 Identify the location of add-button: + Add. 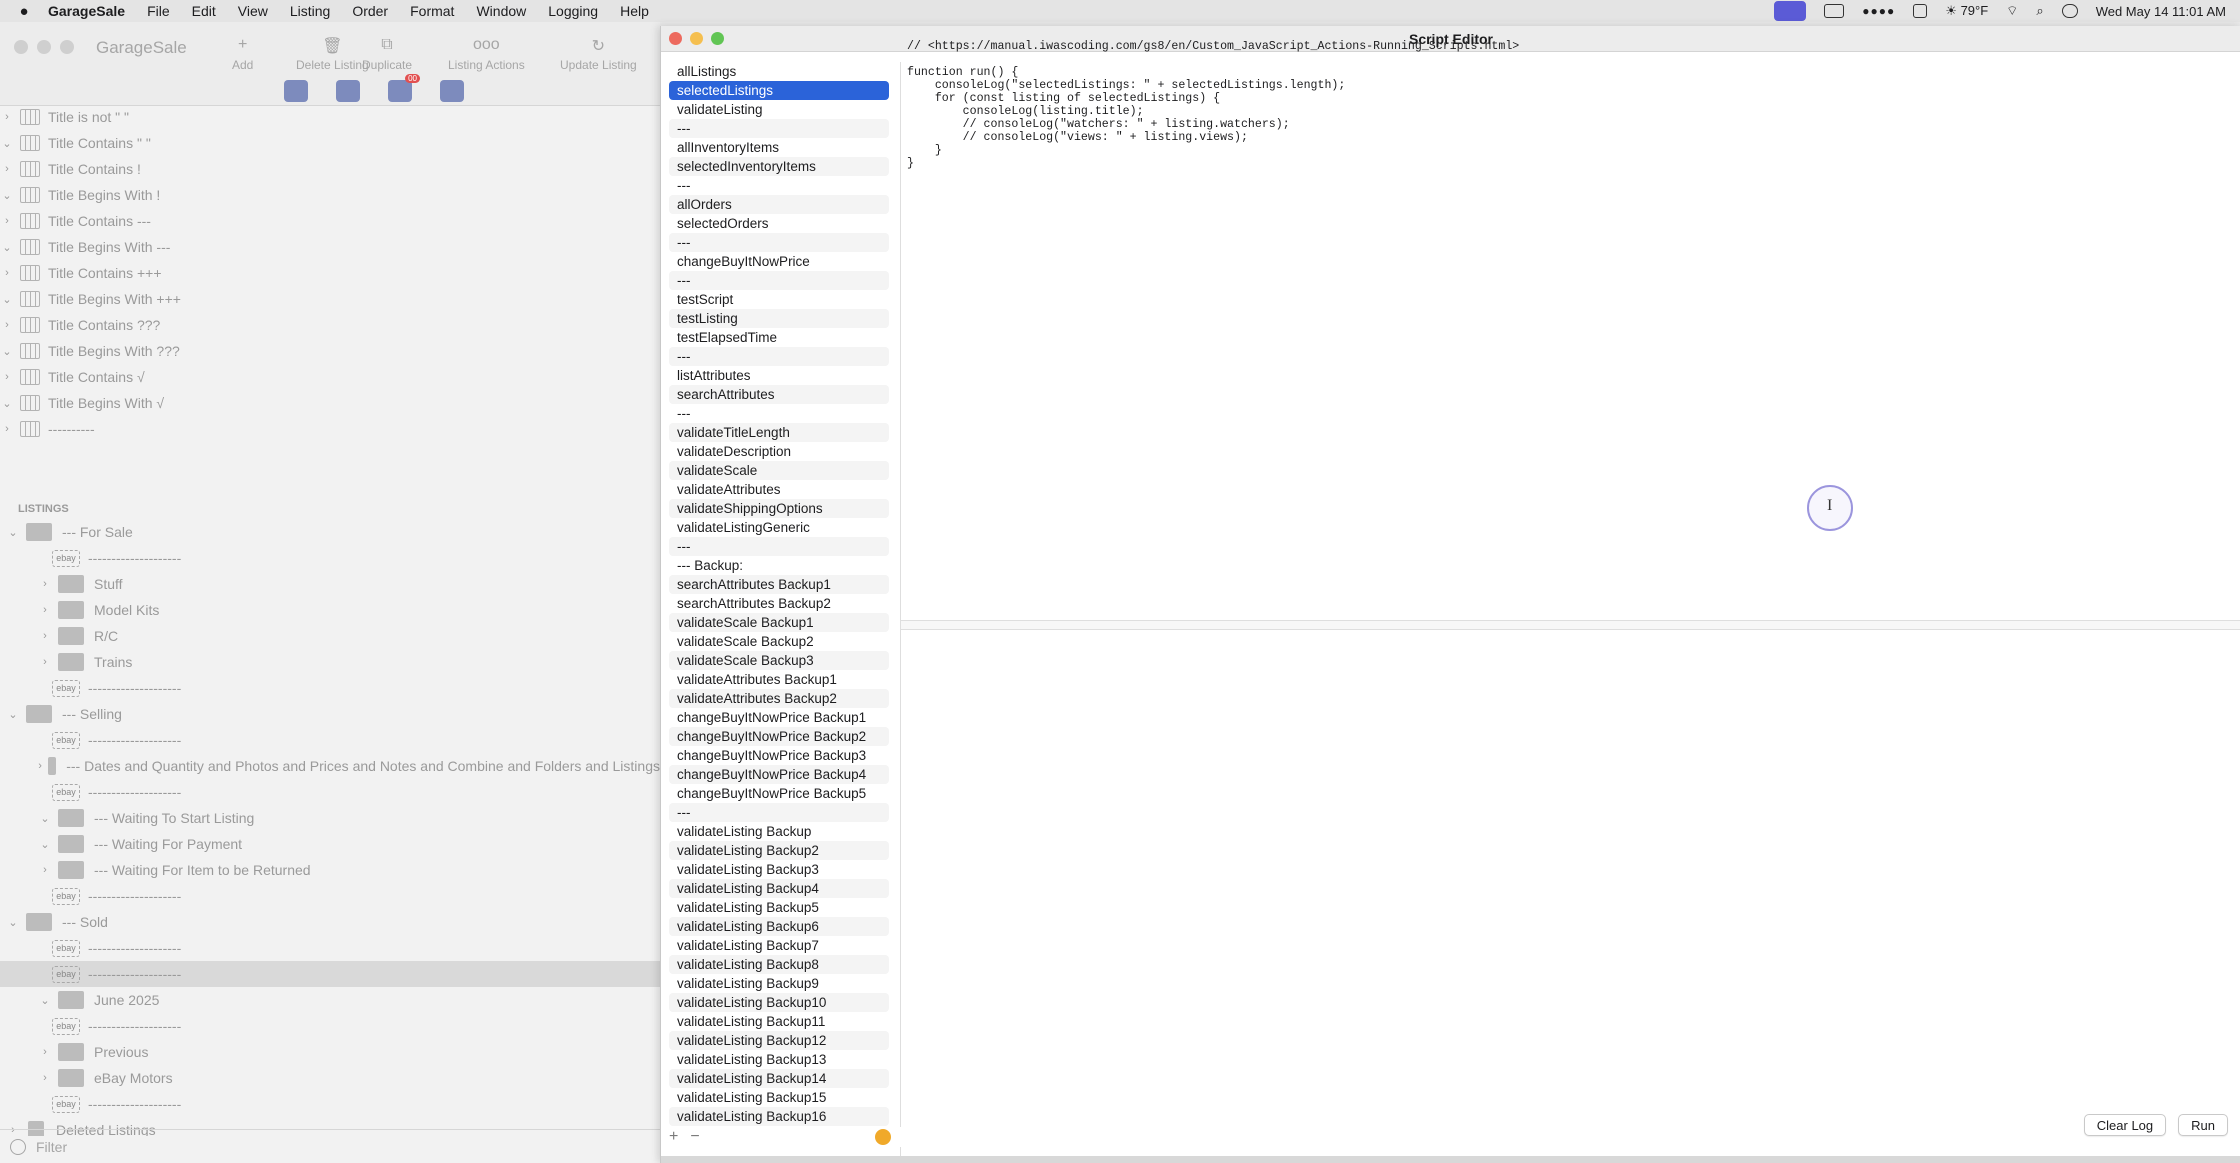
(242, 54).